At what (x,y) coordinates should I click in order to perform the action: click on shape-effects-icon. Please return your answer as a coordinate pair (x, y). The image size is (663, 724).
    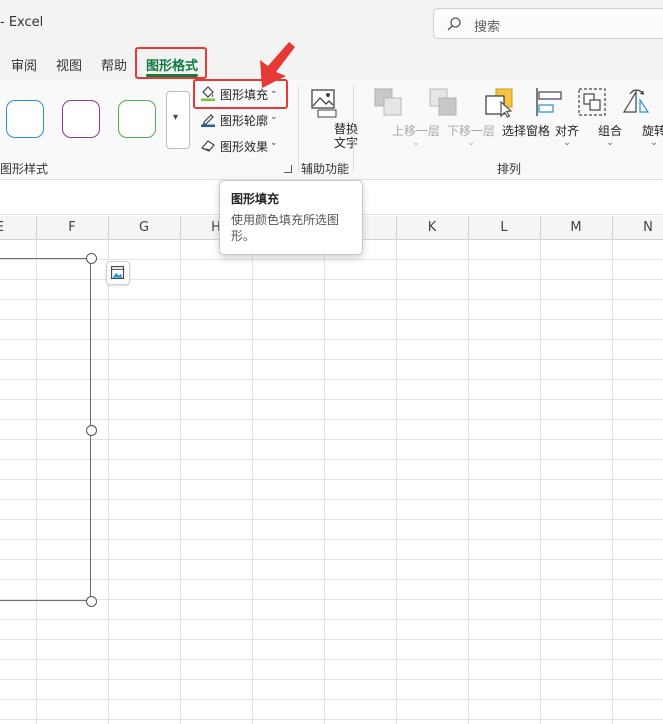
    Looking at the image, I should click on (208, 146).